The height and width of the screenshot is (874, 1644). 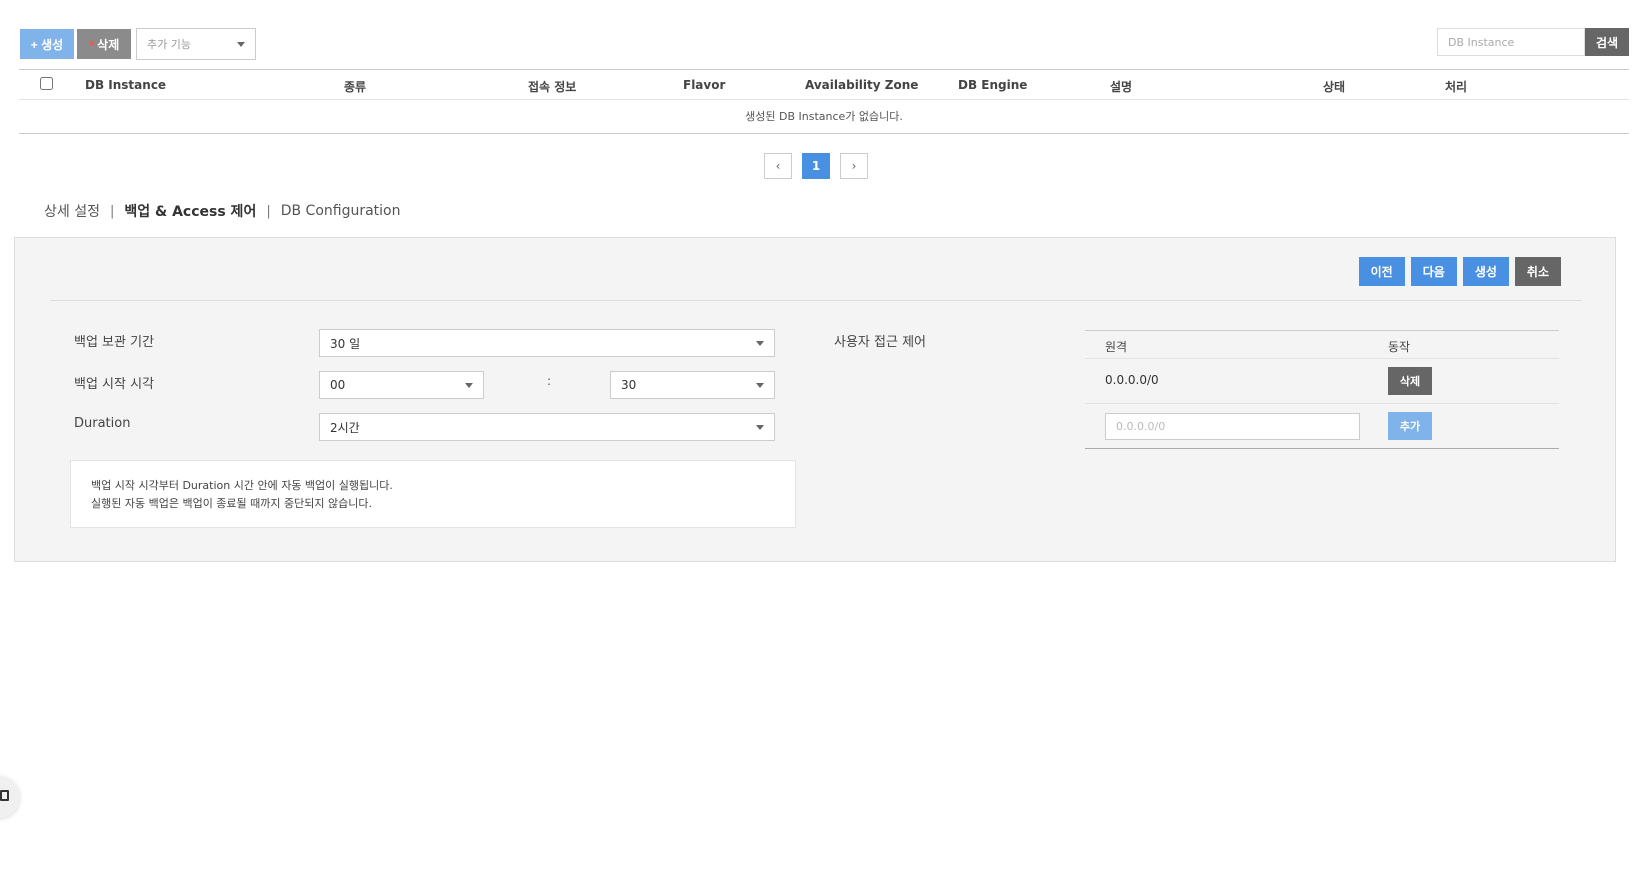 What do you see at coordinates (4, 795) in the screenshot?
I see `widget-icon` at bounding box center [4, 795].